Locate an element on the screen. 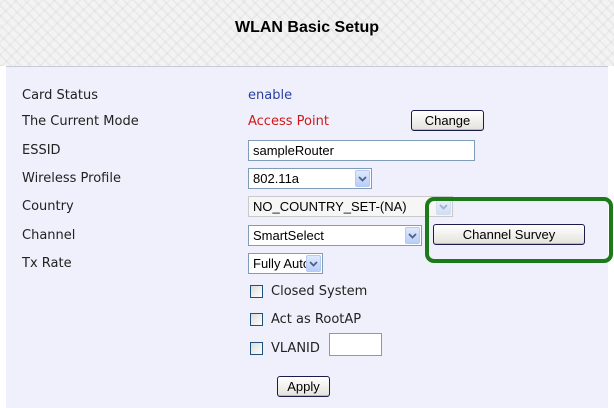  vlanid-checkbox is located at coordinates (256, 348).